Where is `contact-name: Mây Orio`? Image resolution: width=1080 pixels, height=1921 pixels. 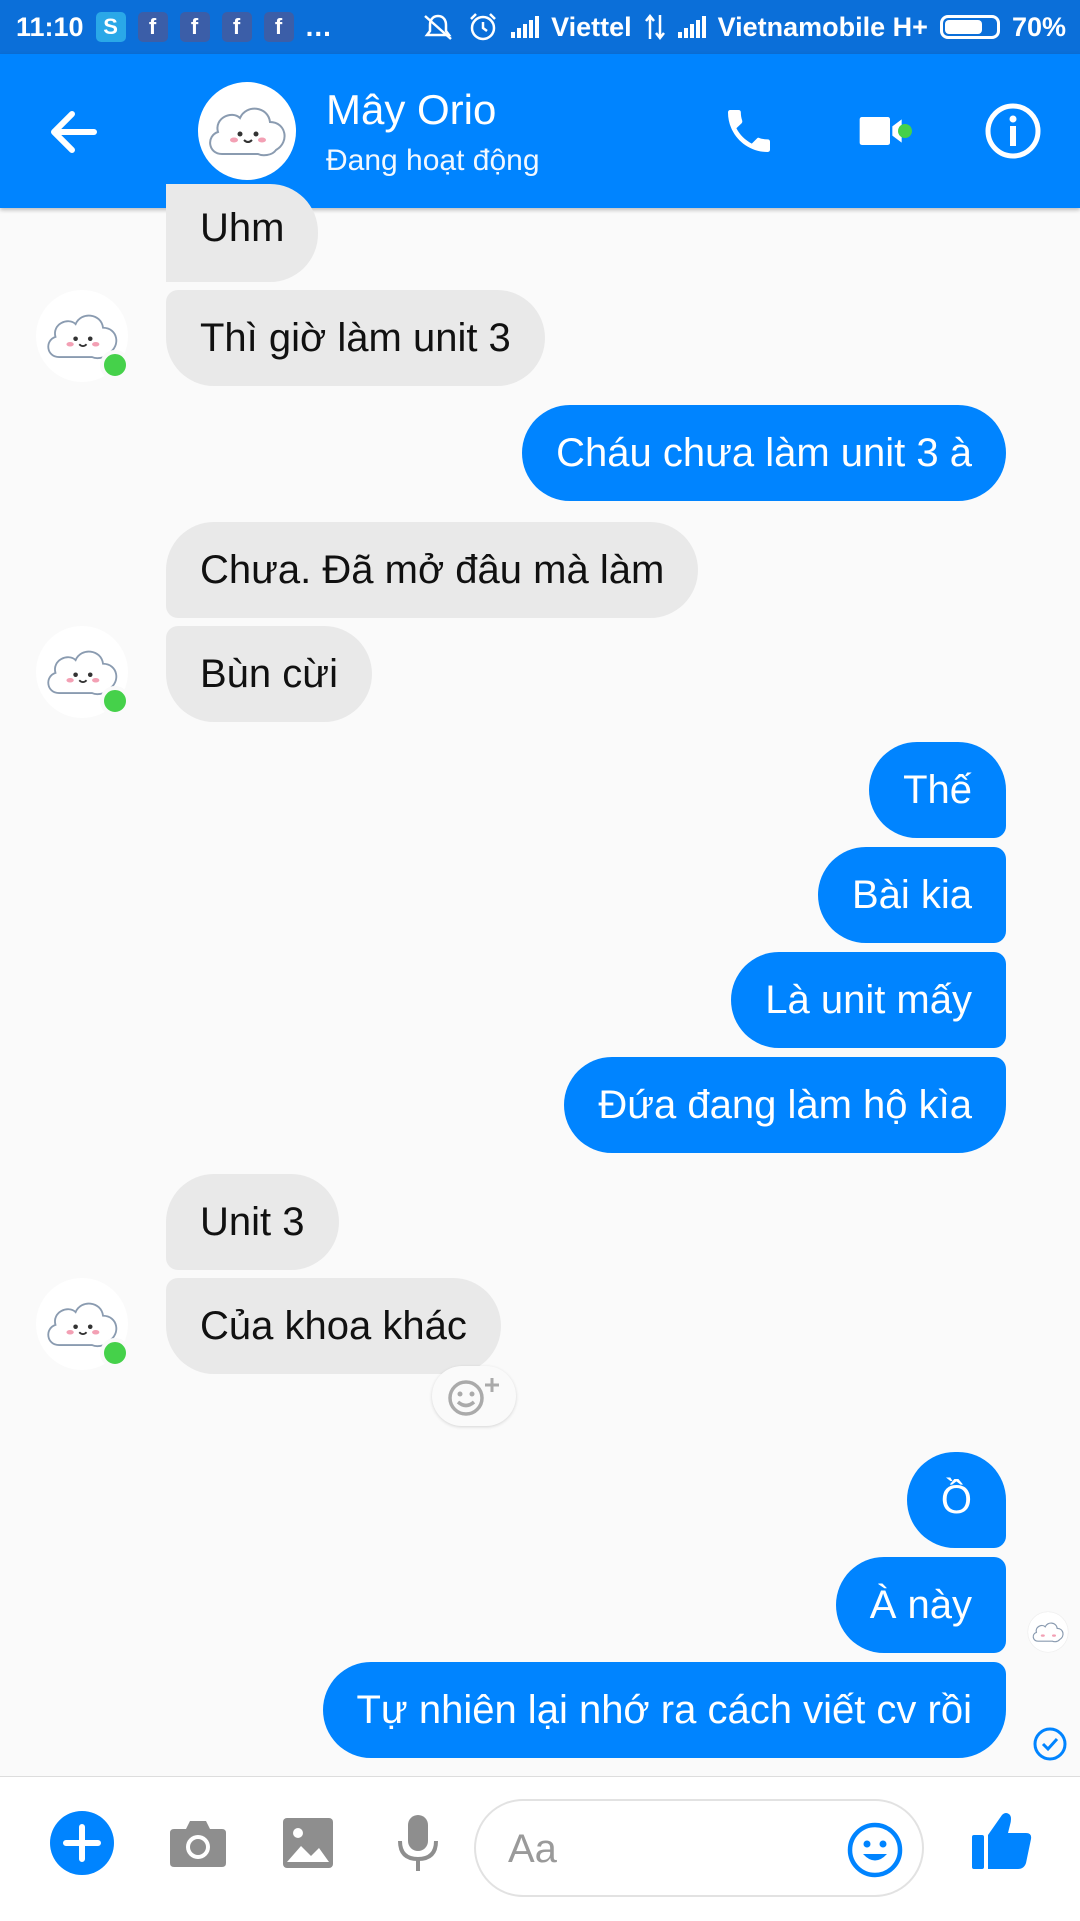 contact-name: Mây Orio is located at coordinates (411, 110).